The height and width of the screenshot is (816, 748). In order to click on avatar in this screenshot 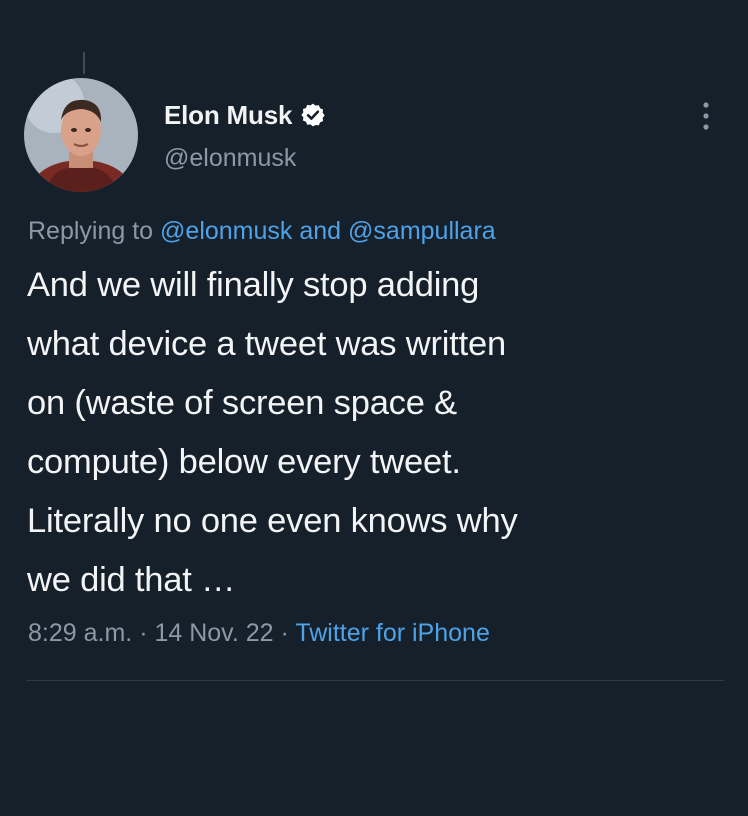, I will do `click(81, 135)`.